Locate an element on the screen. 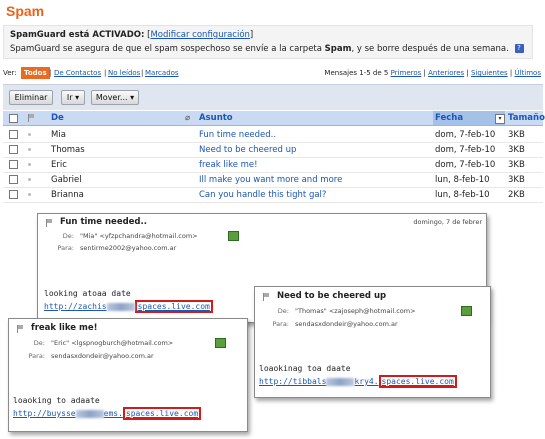 This screenshot has width=545, height=439. row-from: Brianna is located at coordinates (67, 195).